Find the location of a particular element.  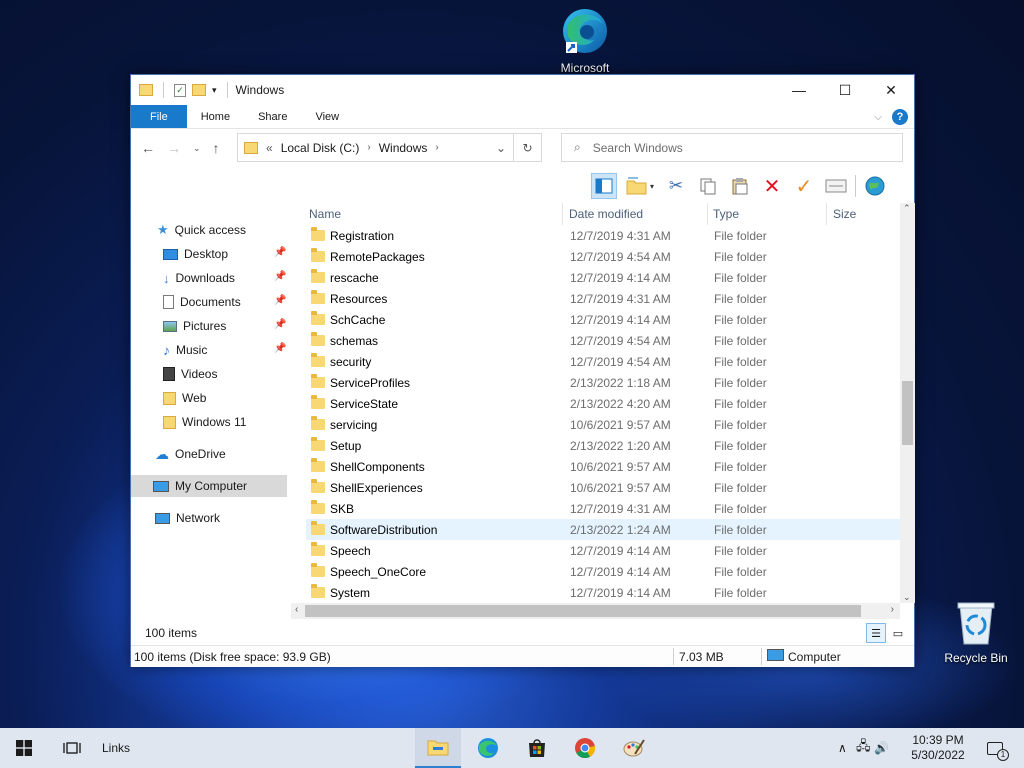

rename-check-icon: ✓ is located at coordinates (804, 186).